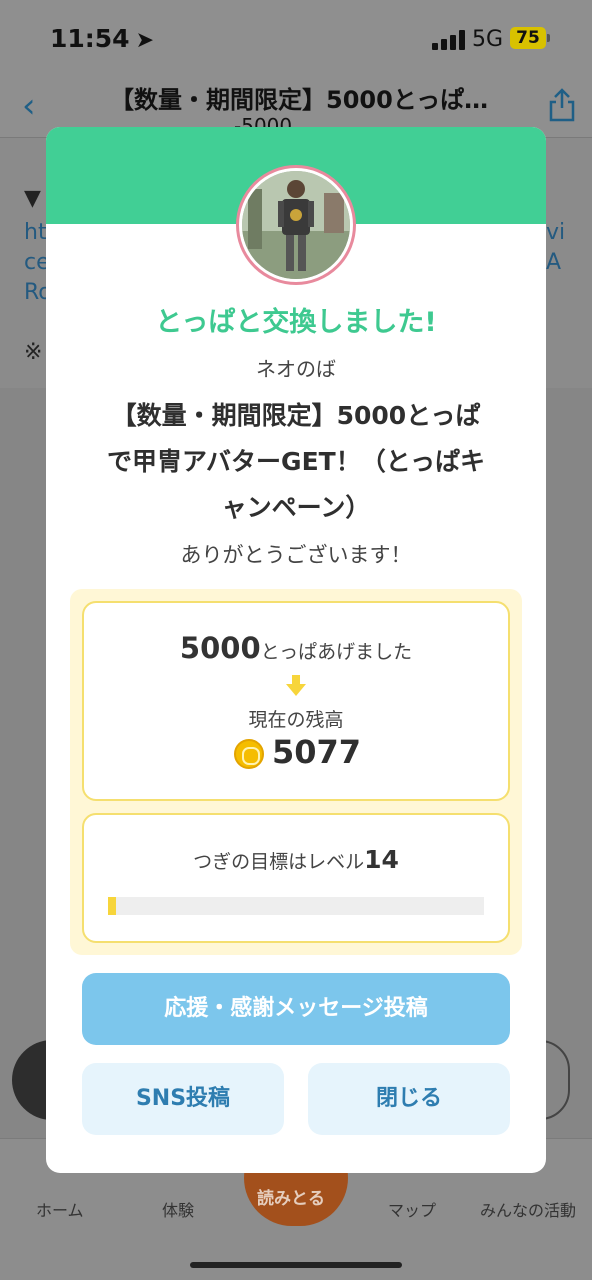  I want to click on exchange-headline: とっぱと交換しました!, so click(296, 322).